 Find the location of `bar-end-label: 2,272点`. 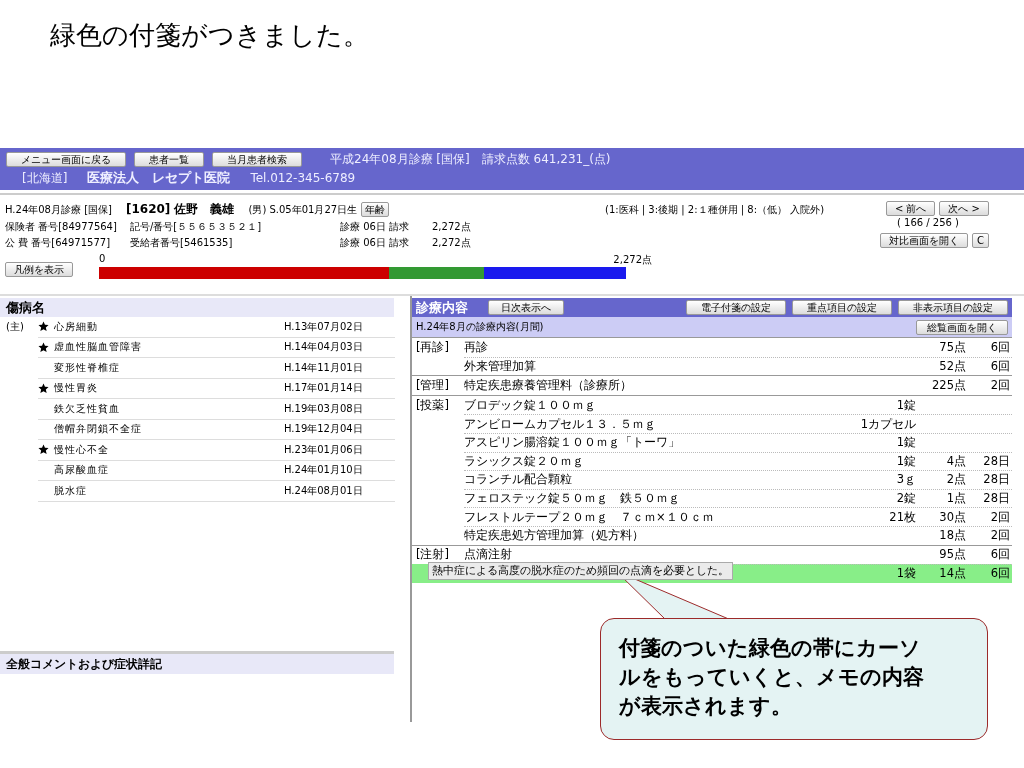

bar-end-label: 2,272点 is located at coordinates (632, 260).